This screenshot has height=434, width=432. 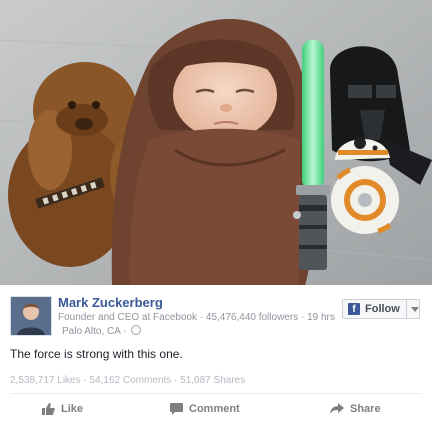 What do you see at coordinates (72, 409) in the screenshot?
I see `like-label: Like` at bounding box center [72, 409].